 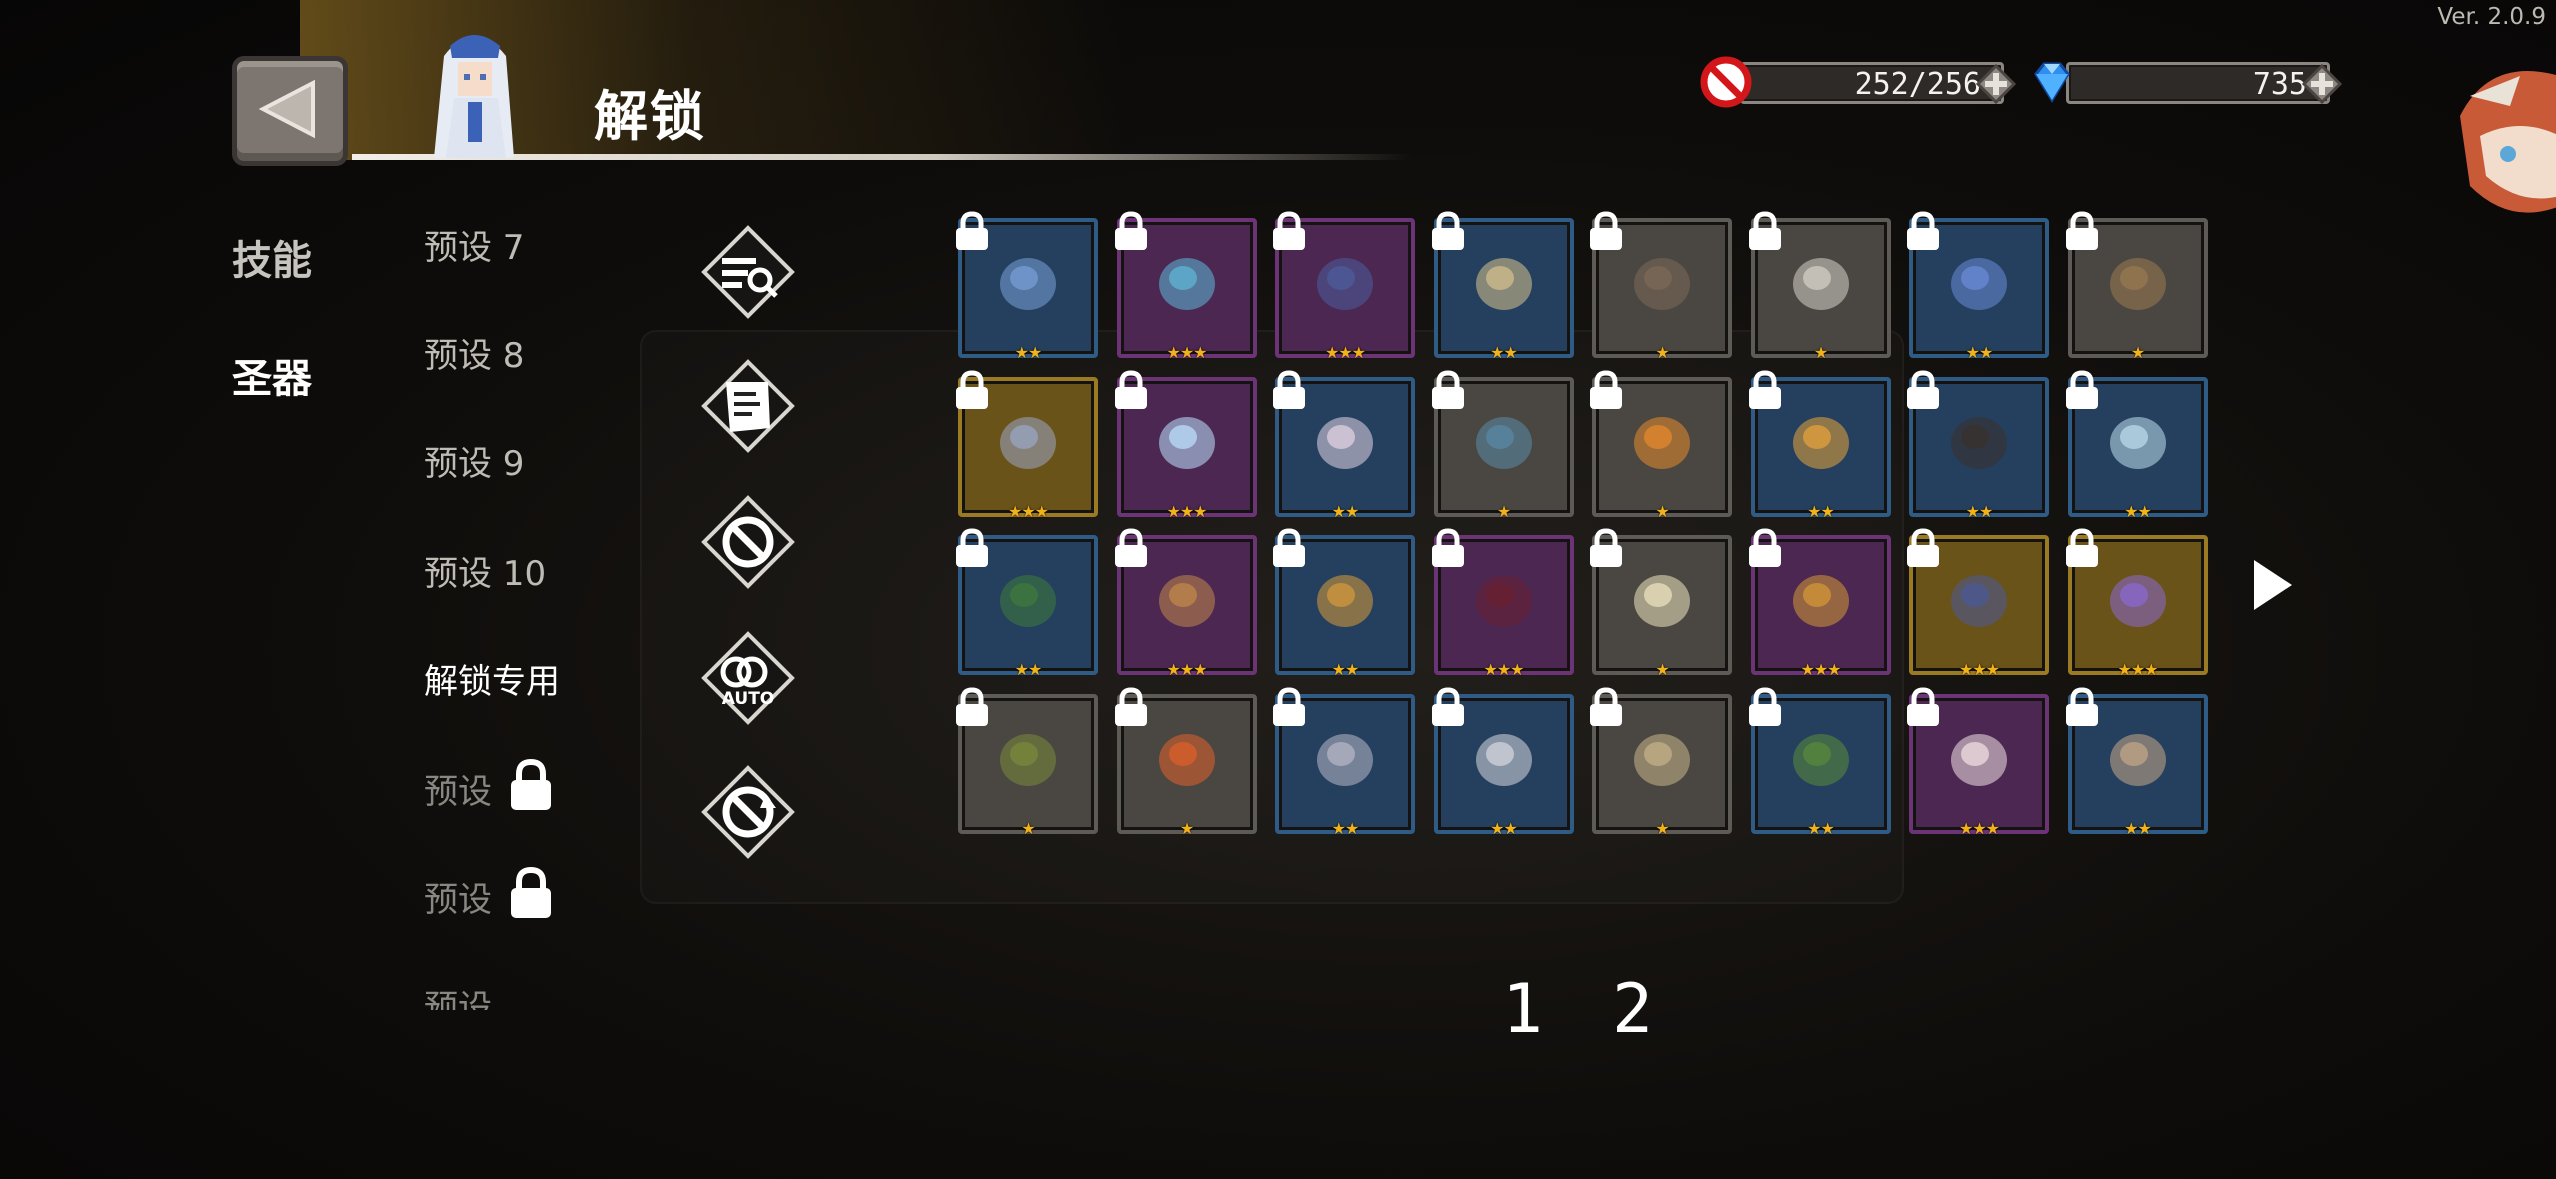 What do you see at coordinates (2137, 442) in the screenshot?
I see `ice-spirit-relic-icon` at bounding box center [2137, 442].